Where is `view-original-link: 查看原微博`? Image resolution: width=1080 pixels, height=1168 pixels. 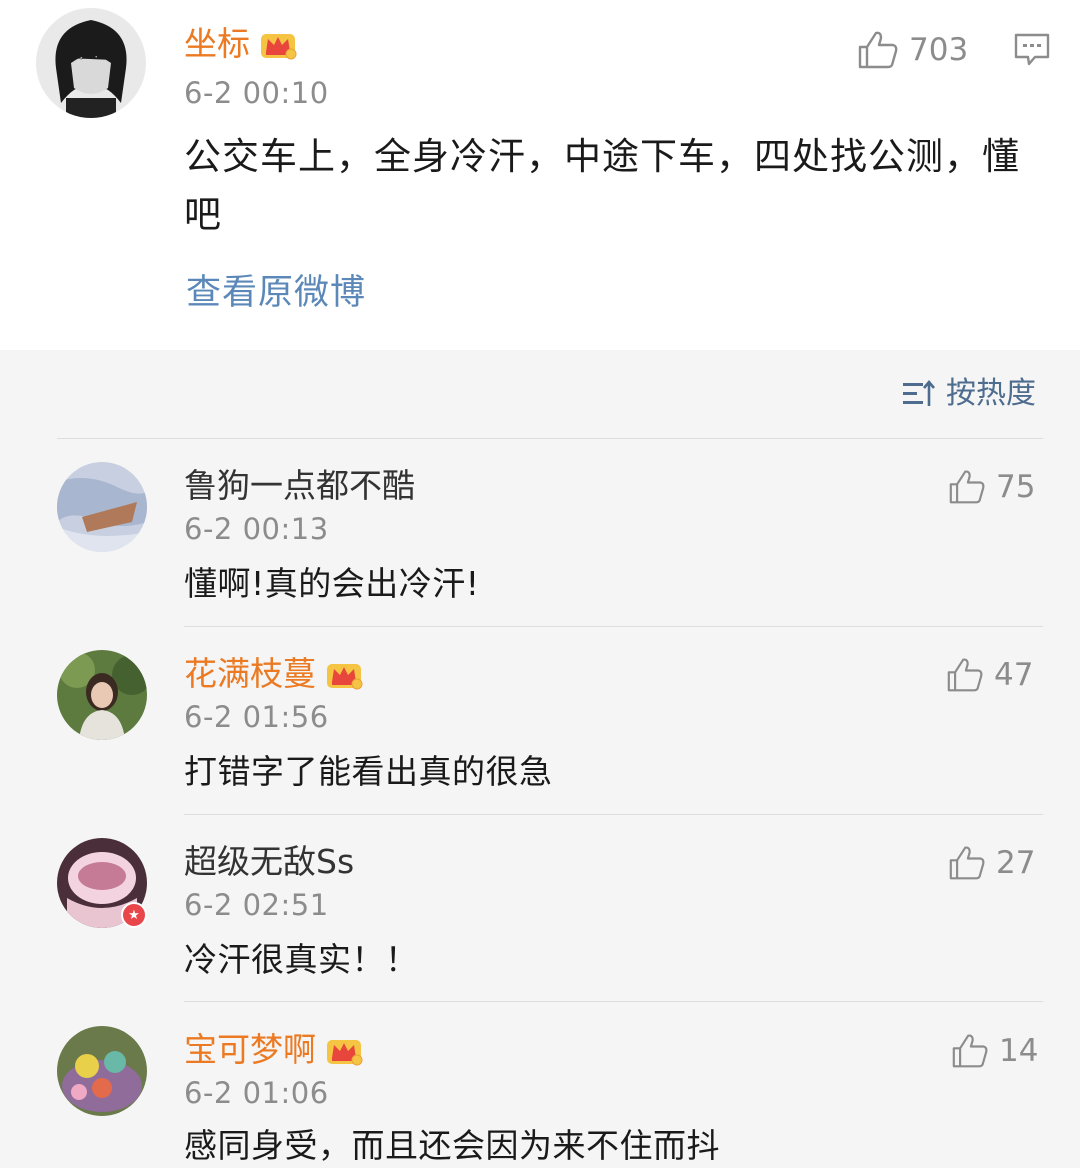
view-original-link: 查看原微博 is located at coordinates (276, 293).